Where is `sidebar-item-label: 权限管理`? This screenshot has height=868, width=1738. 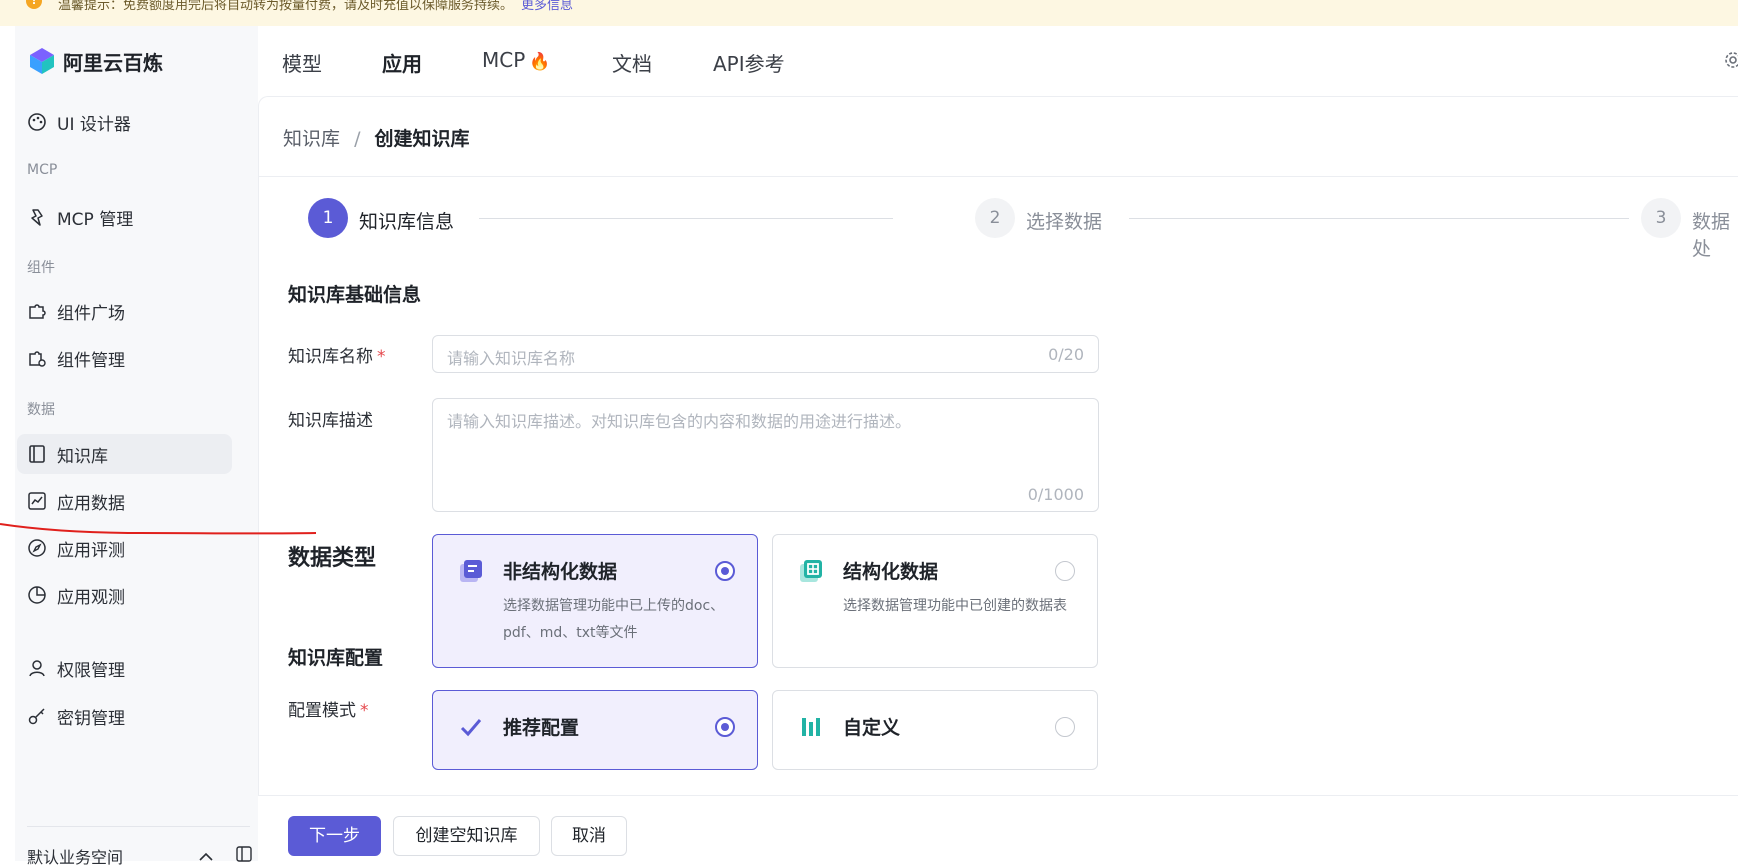 sidebar-item-label: 权限管理 is located at coordinates (91, 670).